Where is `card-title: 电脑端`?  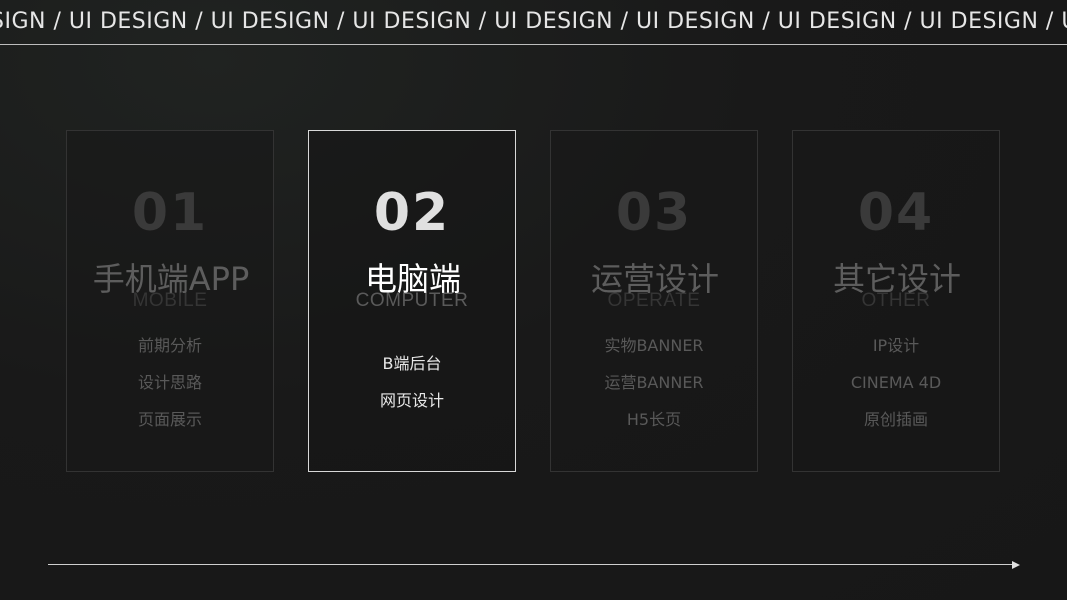 card-title: 电脑端 is located at coordinates (412, 279).